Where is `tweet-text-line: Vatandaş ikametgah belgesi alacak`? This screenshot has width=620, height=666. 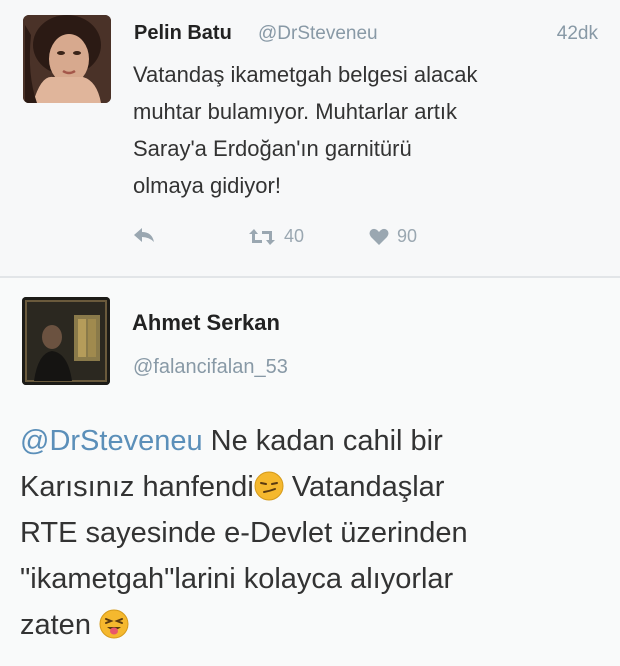 tweet-text-line: Vatandaş ikametgah belgesi alacak is located at coordinates (305, 74).